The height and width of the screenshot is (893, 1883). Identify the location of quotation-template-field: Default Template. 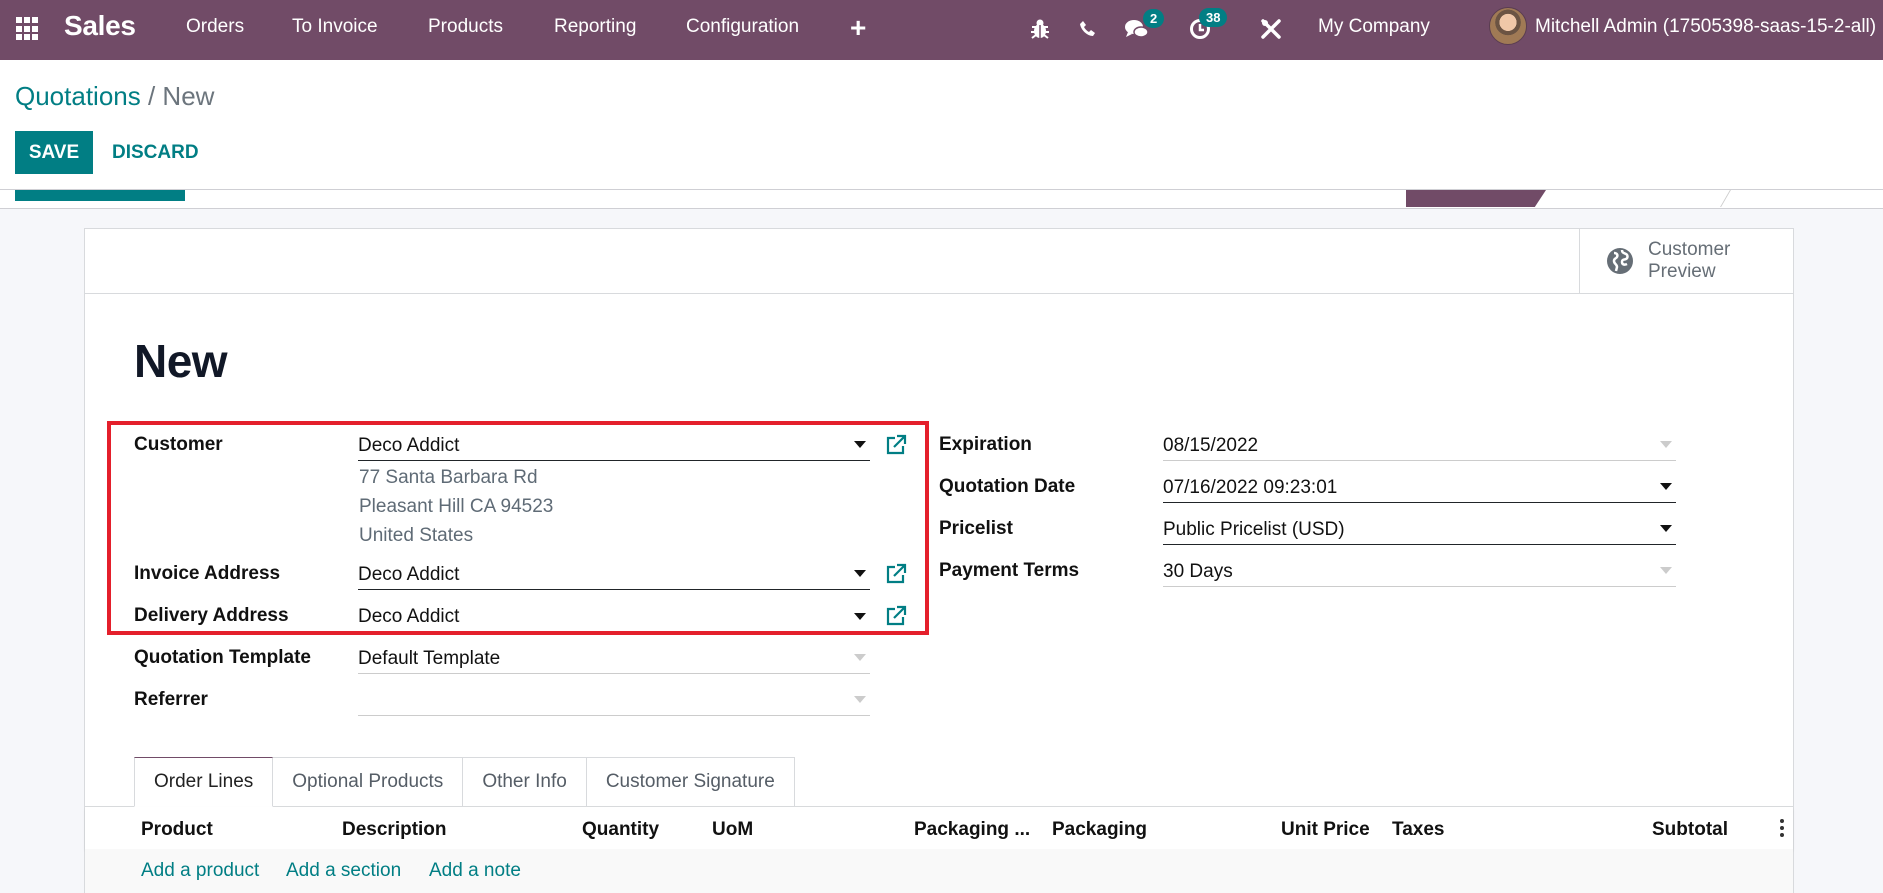
(614, 658).